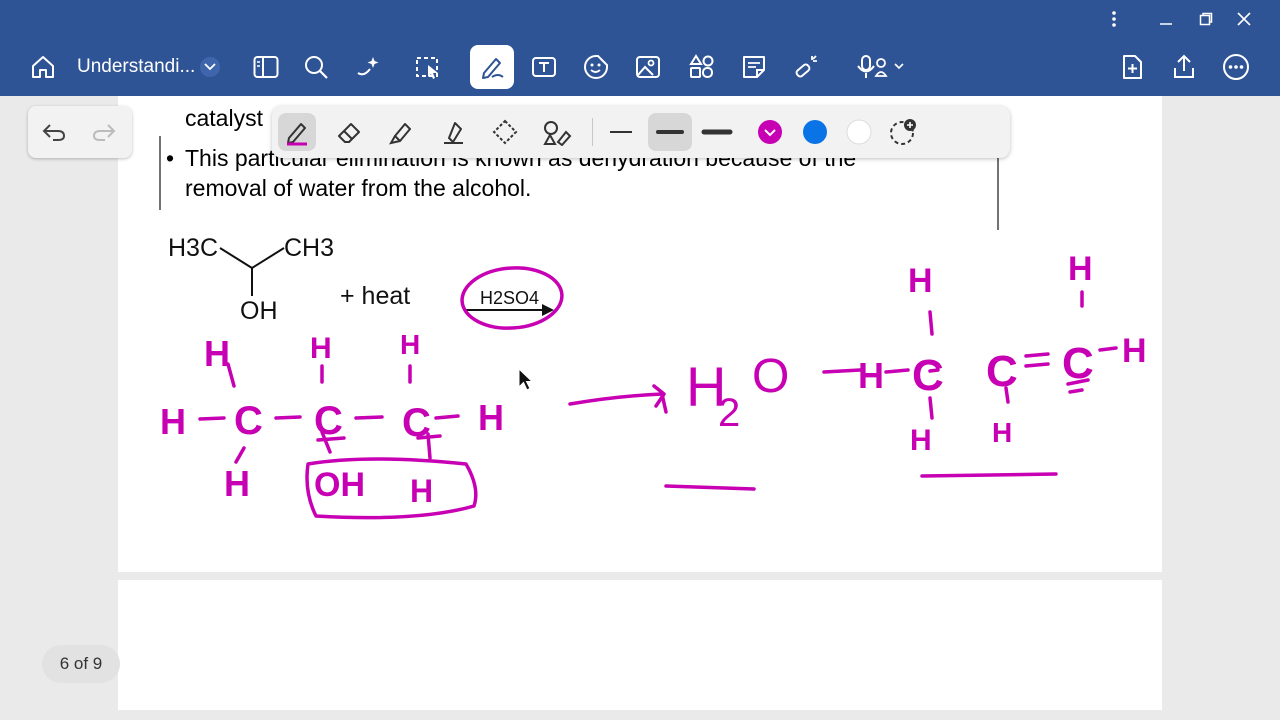 Image resolution: width=1280 pixels, height=720 pixels. Describe the element at coordinates (104, 132) in the screenshot. I see `redo-icon` at that location.